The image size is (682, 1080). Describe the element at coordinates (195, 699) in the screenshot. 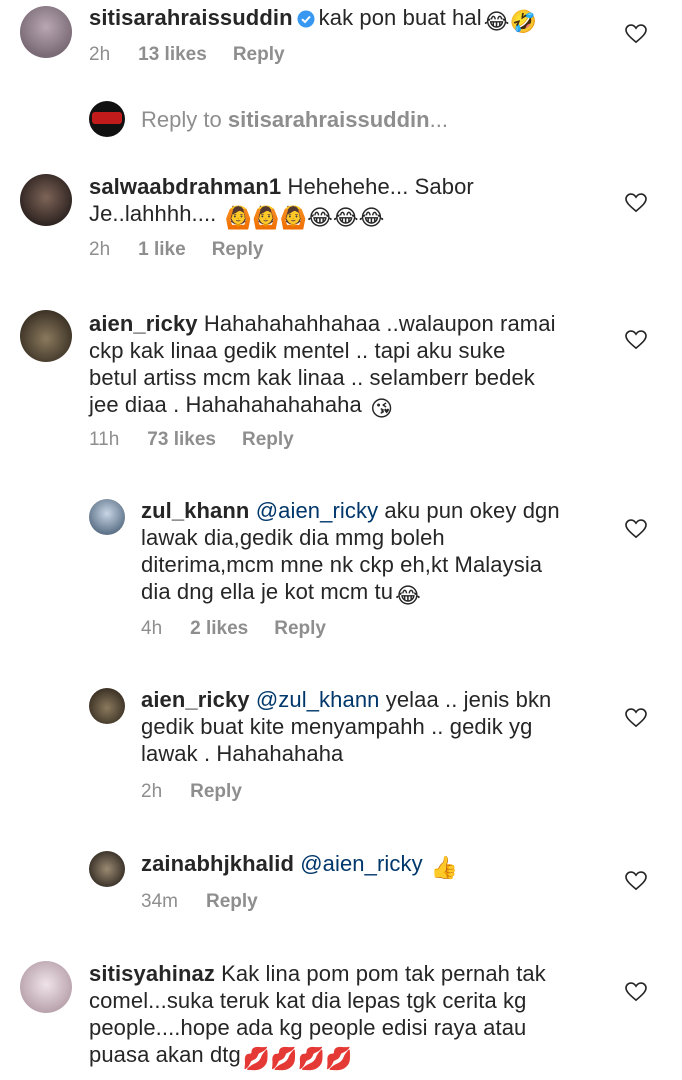

I see `reply-username: aien_ricky` at that location.